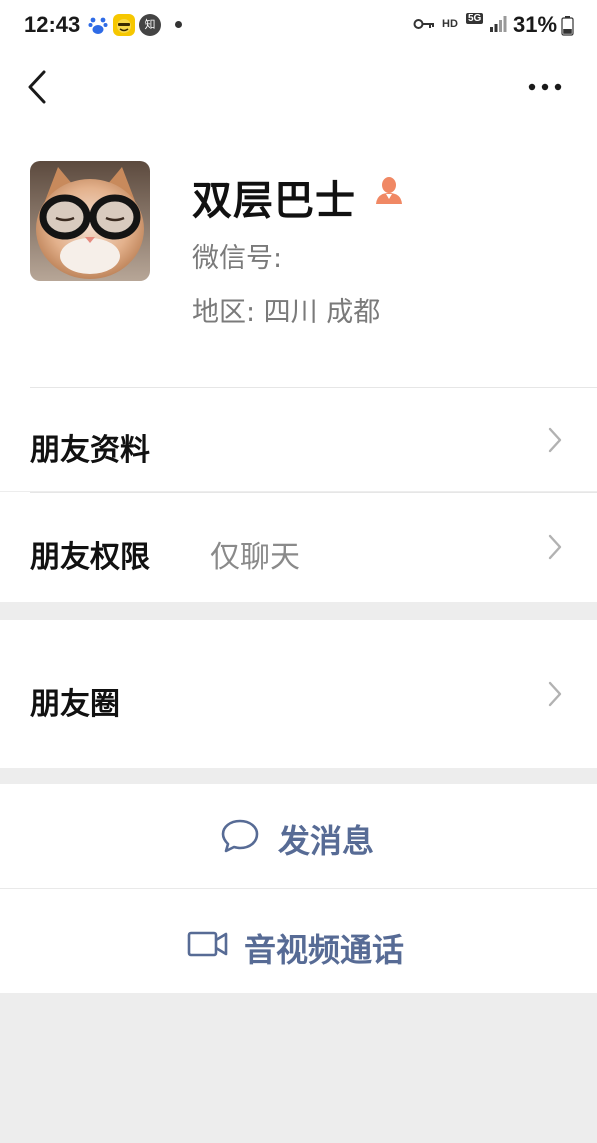  What do you see at coordinates (298, 26) in the screenshot?
I see `status-bar: 12:43 知 HD 5G 31%` at bounding box center [298, 26].